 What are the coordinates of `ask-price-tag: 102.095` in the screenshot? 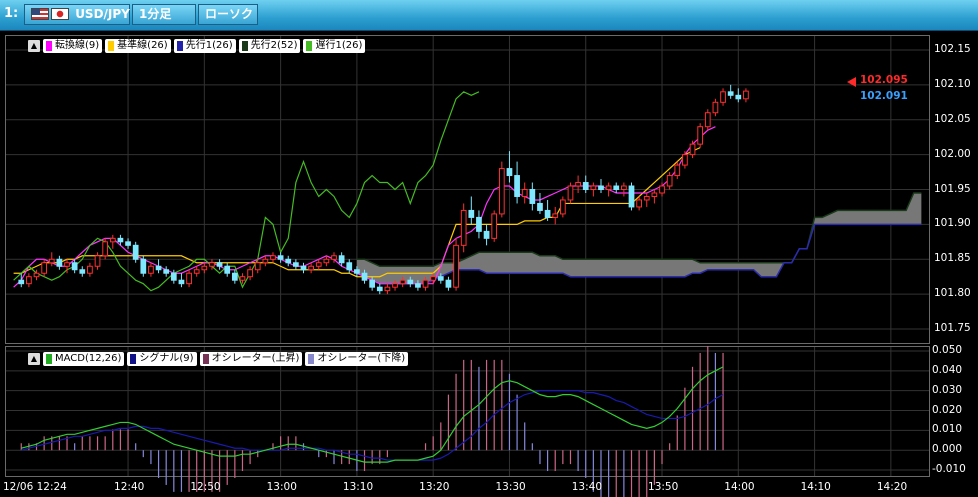 It's located at (884, 80).